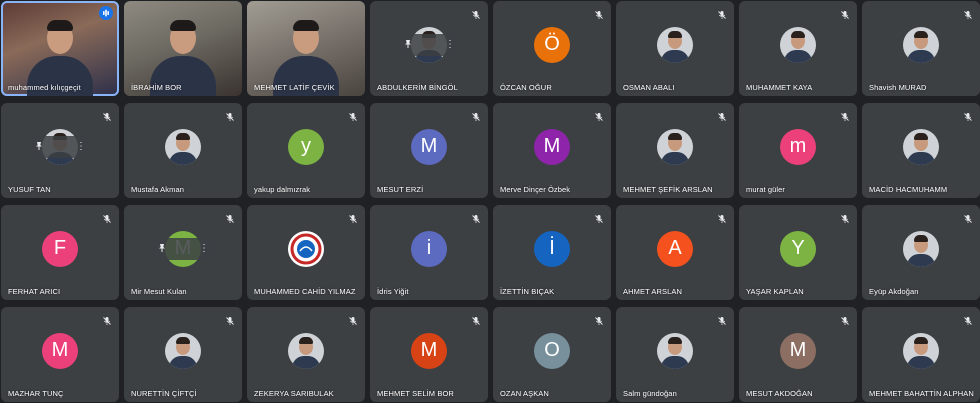 This screenshot has width=980, height=403. What do you see at coordinates (552, 350) in the screenshot?
I see `avatar: O` at bounding box center [552, 350].